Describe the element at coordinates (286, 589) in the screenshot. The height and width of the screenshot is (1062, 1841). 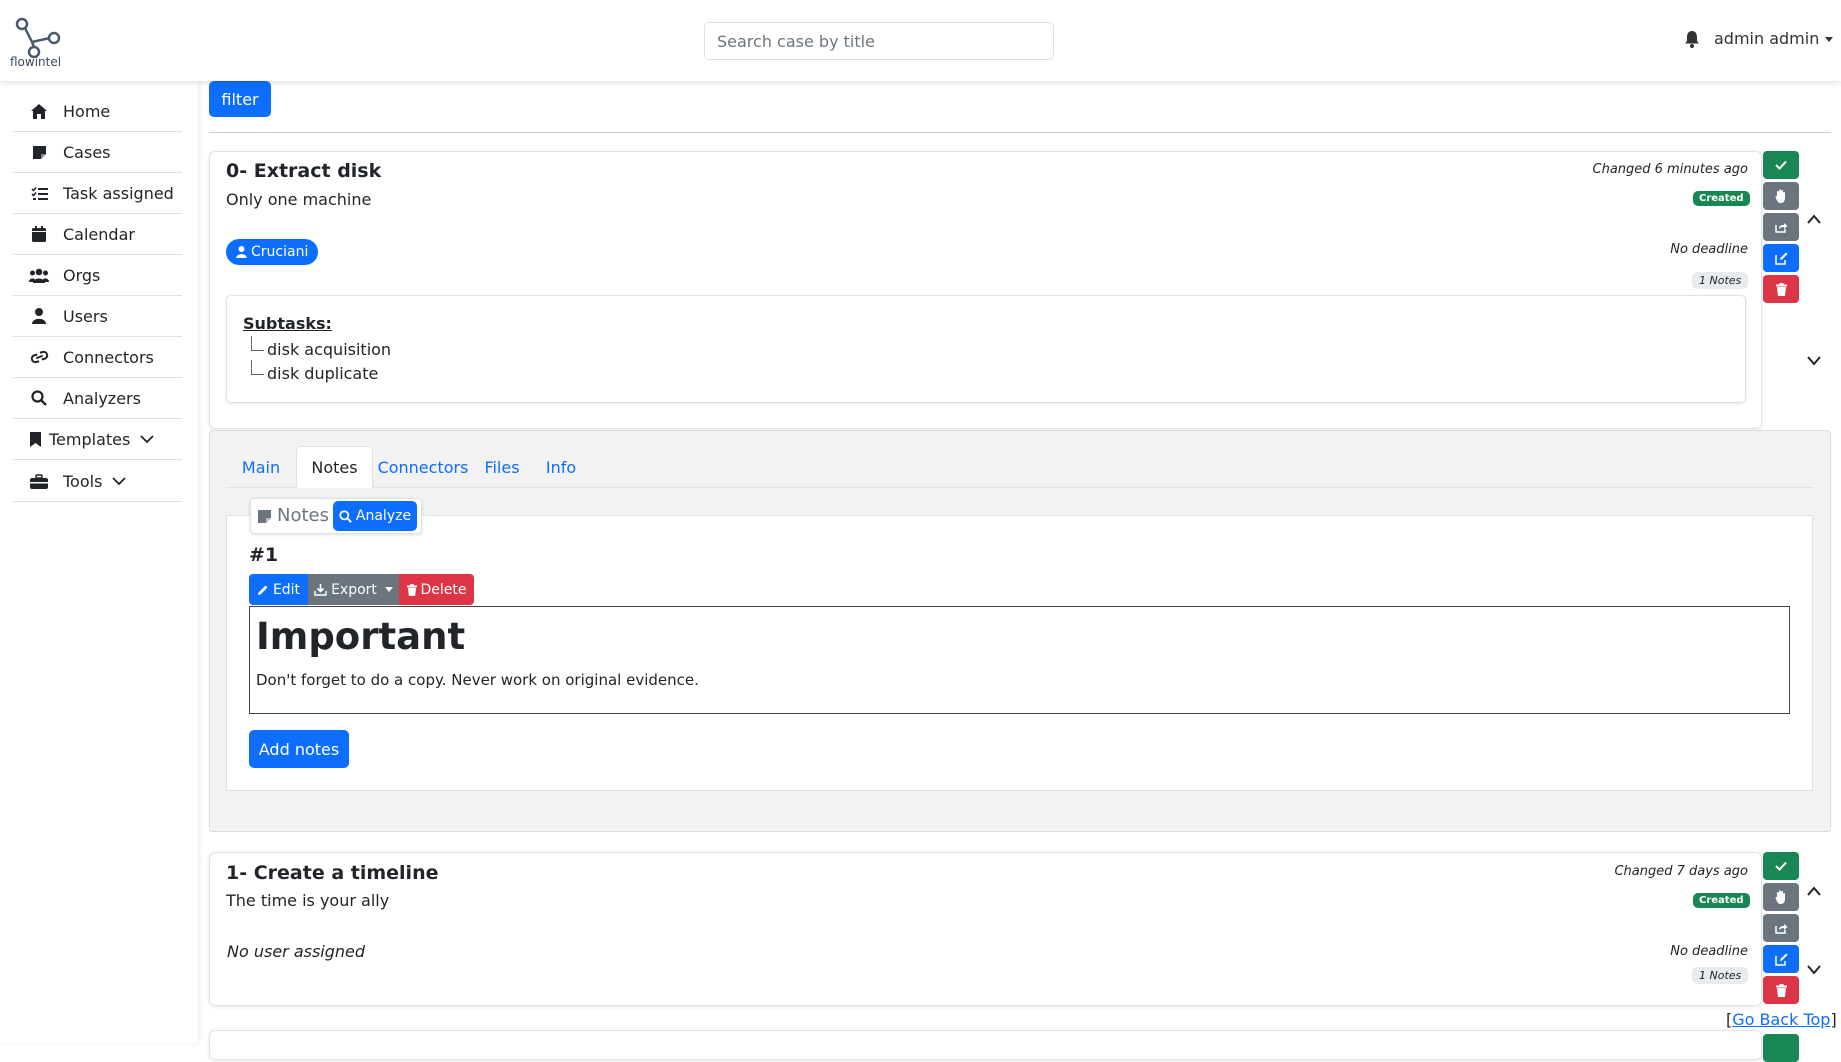
I see `edit-label: Edit` at that location.